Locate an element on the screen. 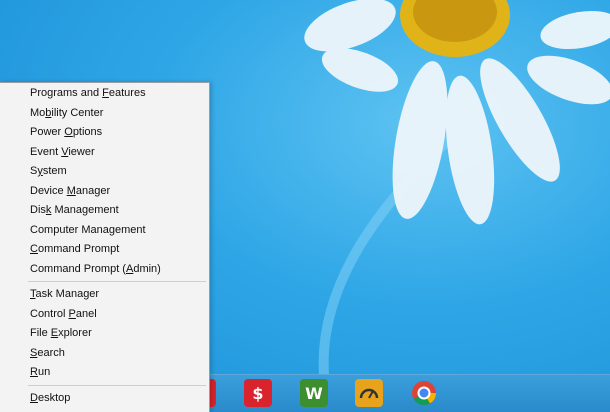 Image resolution: width=610 pixels, height=412 pixels. chrome-glyph is located at coordinates (424, 393).